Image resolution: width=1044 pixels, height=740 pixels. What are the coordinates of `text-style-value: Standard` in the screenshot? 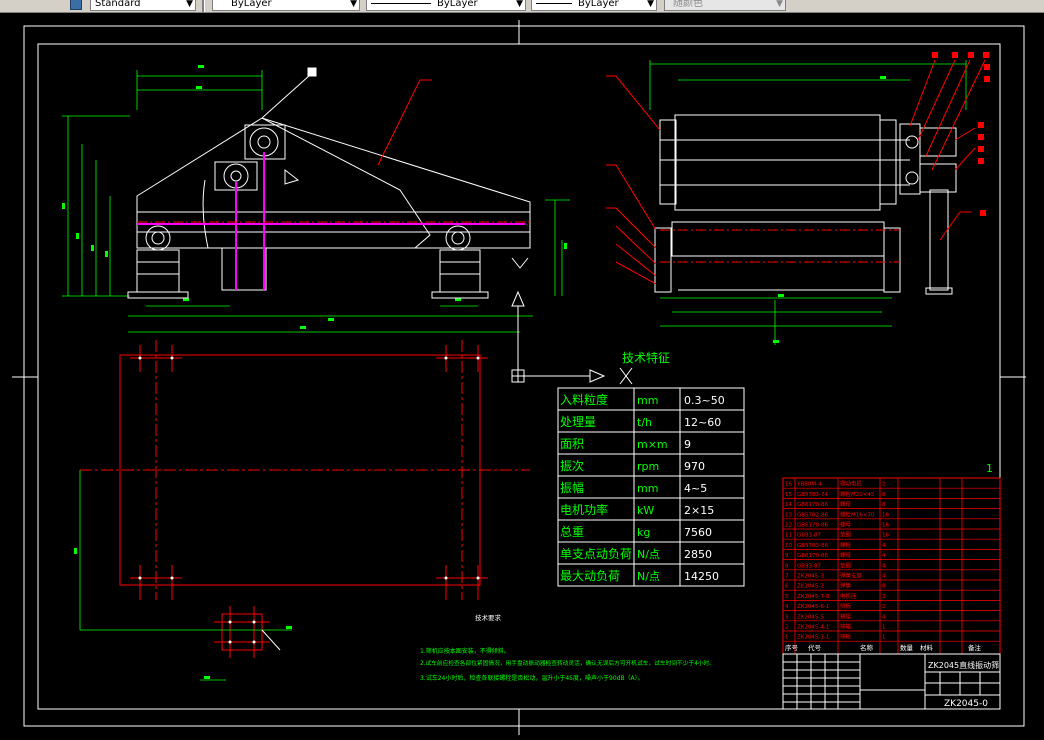 It's located at (118, 4).